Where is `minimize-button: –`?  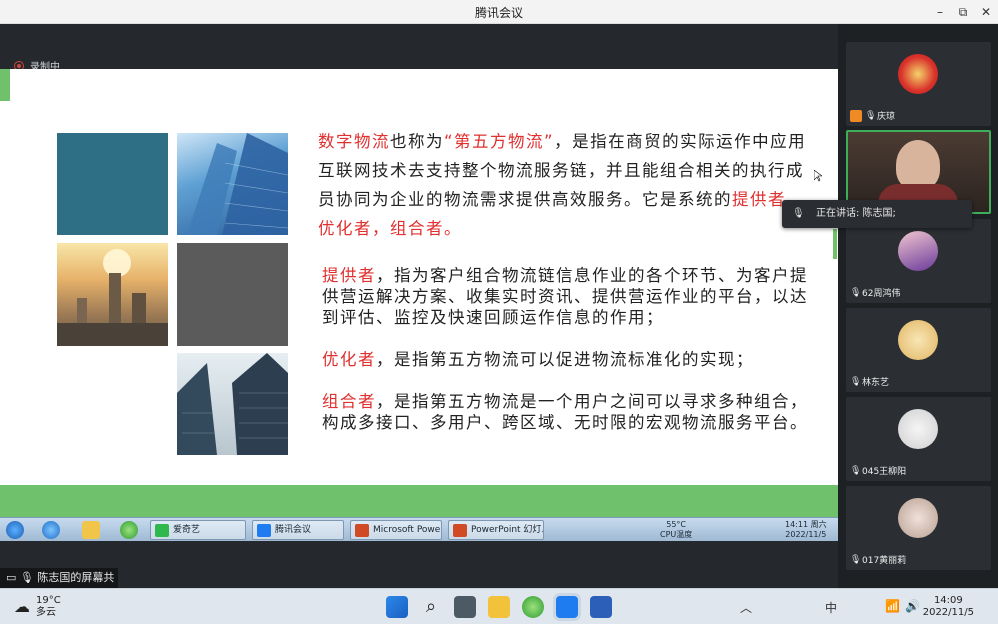
minimize-button: – is located at coordinates (940, 12).